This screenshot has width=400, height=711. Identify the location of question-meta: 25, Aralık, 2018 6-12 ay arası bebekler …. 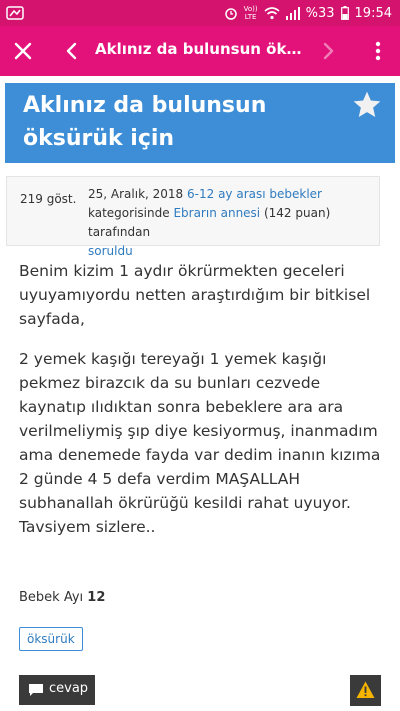
(233, 223).